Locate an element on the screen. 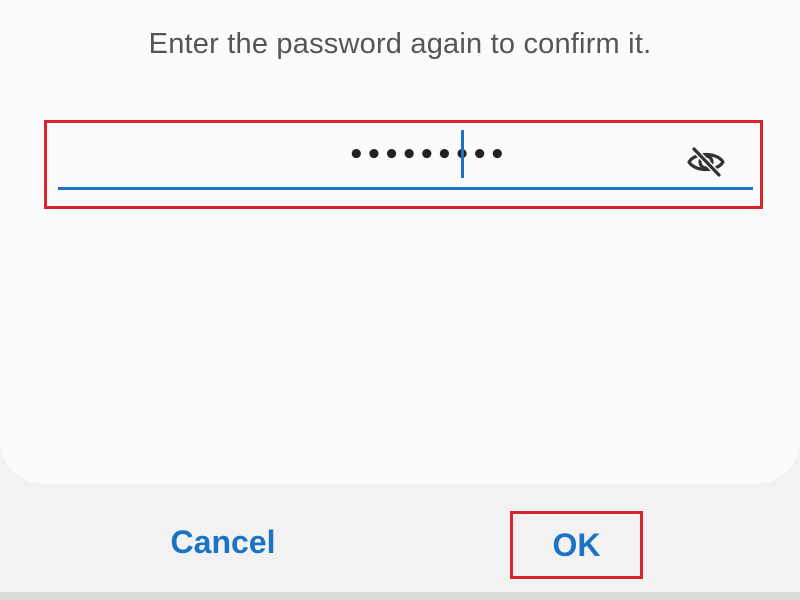  password-confirm-field: ••••••••• is located at coordinates (405, 160).